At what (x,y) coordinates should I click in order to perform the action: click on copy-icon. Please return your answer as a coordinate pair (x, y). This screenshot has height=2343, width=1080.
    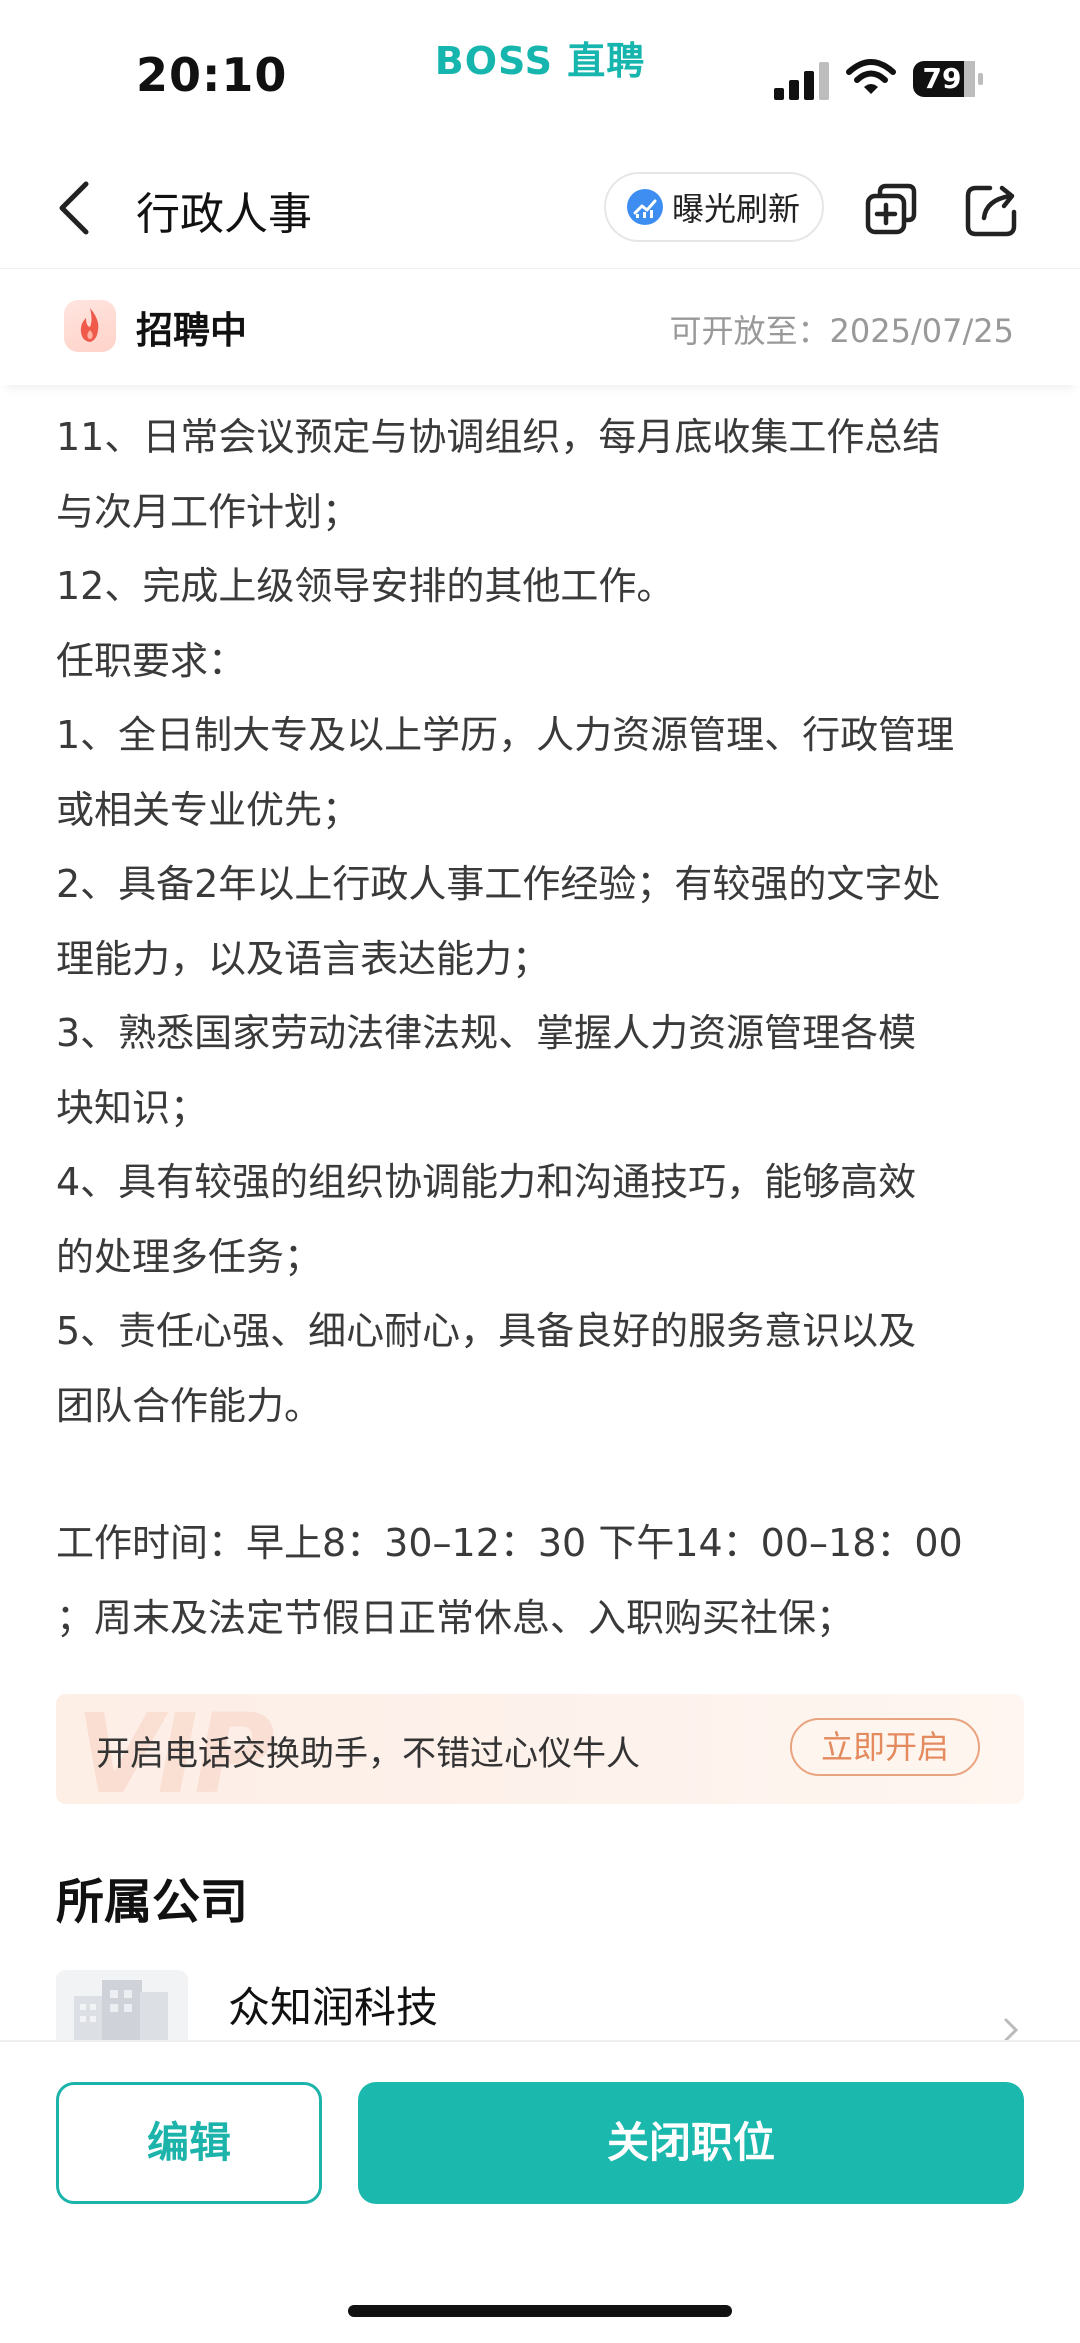
    Looking at the image, I should click on (892, 210).